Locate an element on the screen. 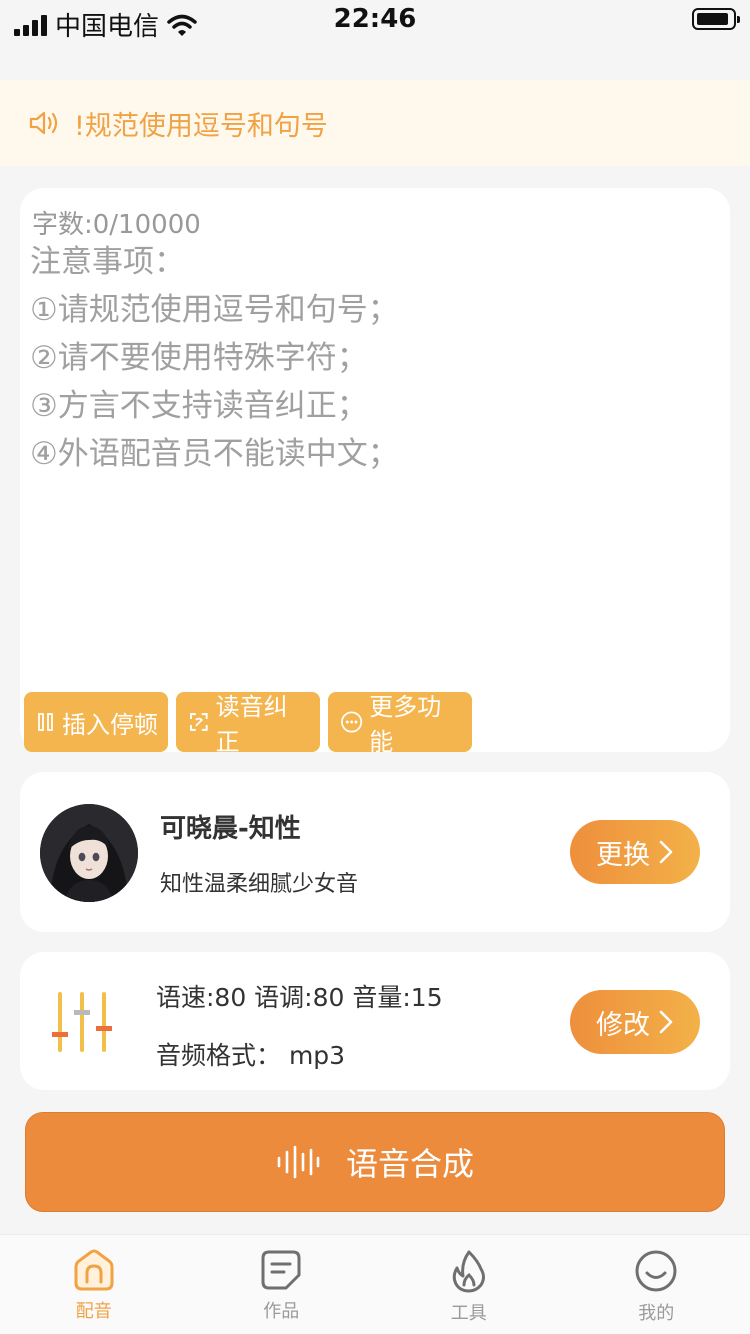 The height and width of the screenshot is (1334, 750). tab-label: 工具 is located at coordinates (468, 1313).